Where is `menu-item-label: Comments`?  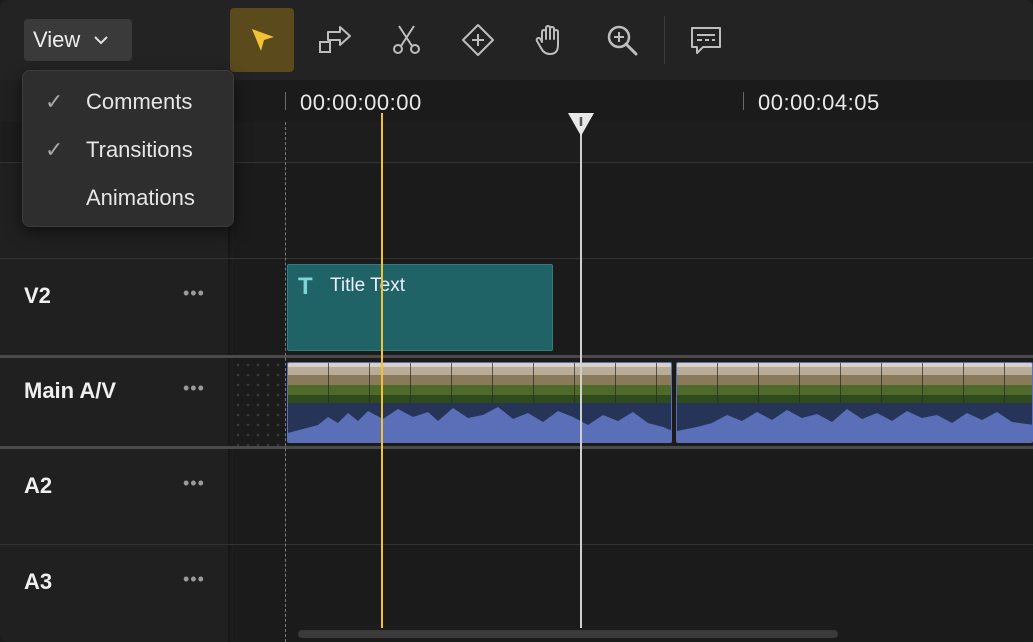 menu-item-label: Comments is located at coordinates (139, 101).